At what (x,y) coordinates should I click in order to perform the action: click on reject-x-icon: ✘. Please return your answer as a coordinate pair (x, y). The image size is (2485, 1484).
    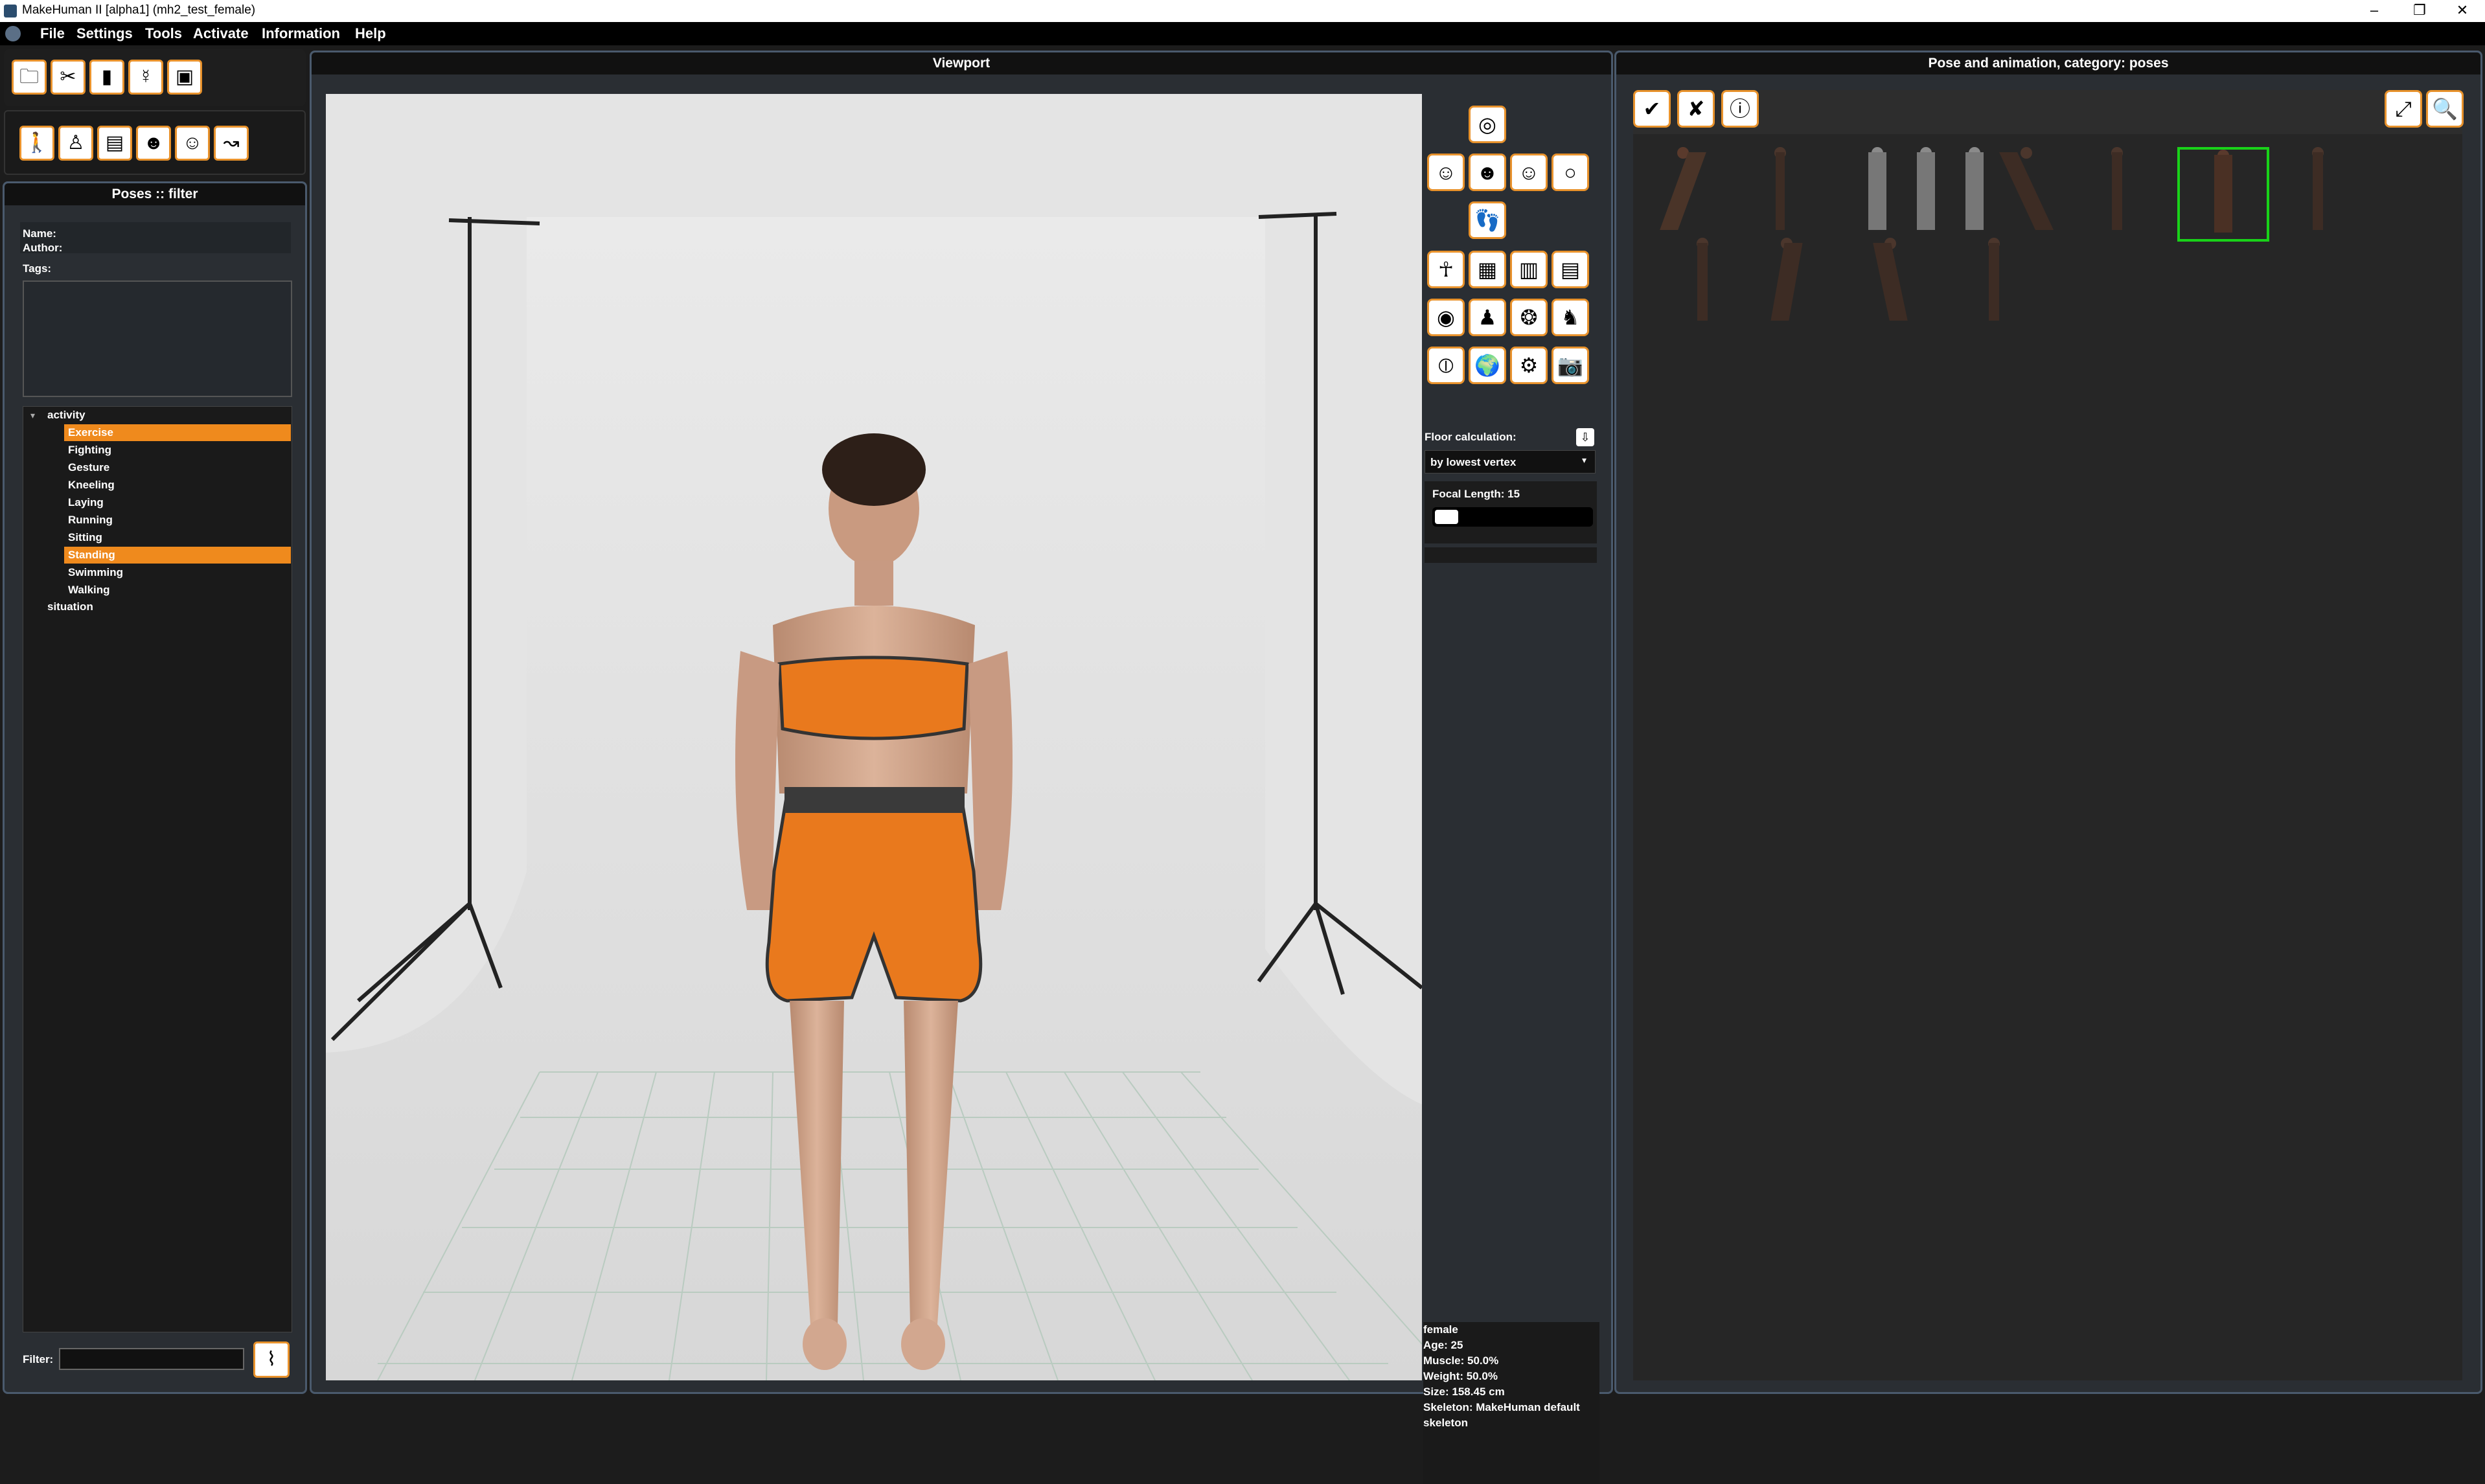
    Looking at the image, I should click on (1696, 109).